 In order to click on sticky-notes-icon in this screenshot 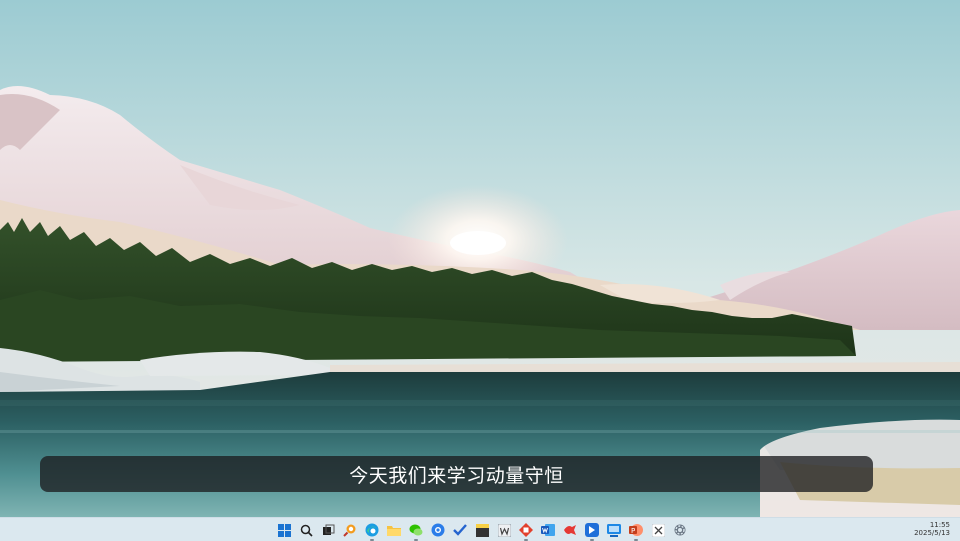, I will do `click(482, 530)`.